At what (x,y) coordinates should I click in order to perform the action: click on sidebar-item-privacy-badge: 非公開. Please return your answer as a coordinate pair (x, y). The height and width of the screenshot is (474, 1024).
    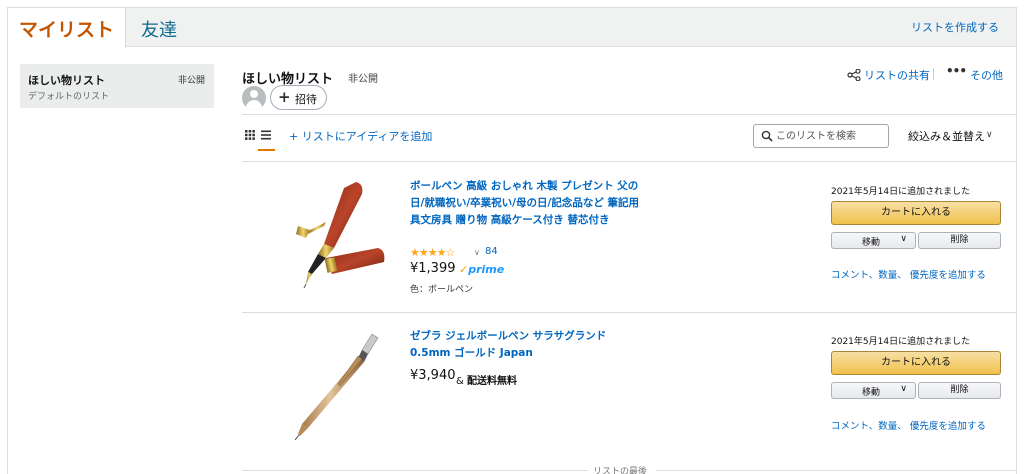
    Looking at the image, I should click on (191, 81).